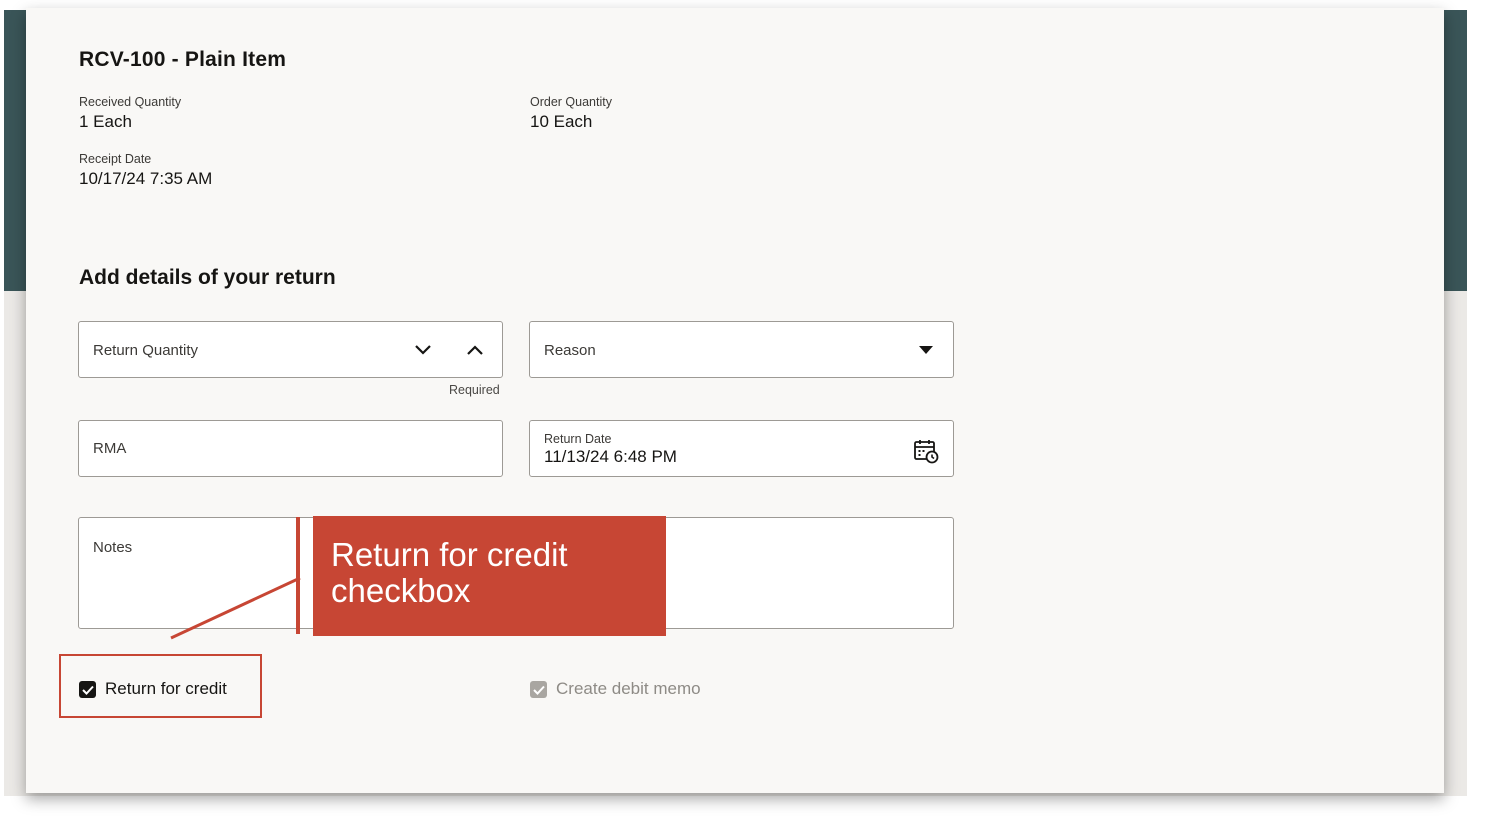 The image size is (1486, 818). What do you see at coordinates (570, 350) in the screenshot?
I see `reason-placeholder: Reason` at bounding box center [570, 350].